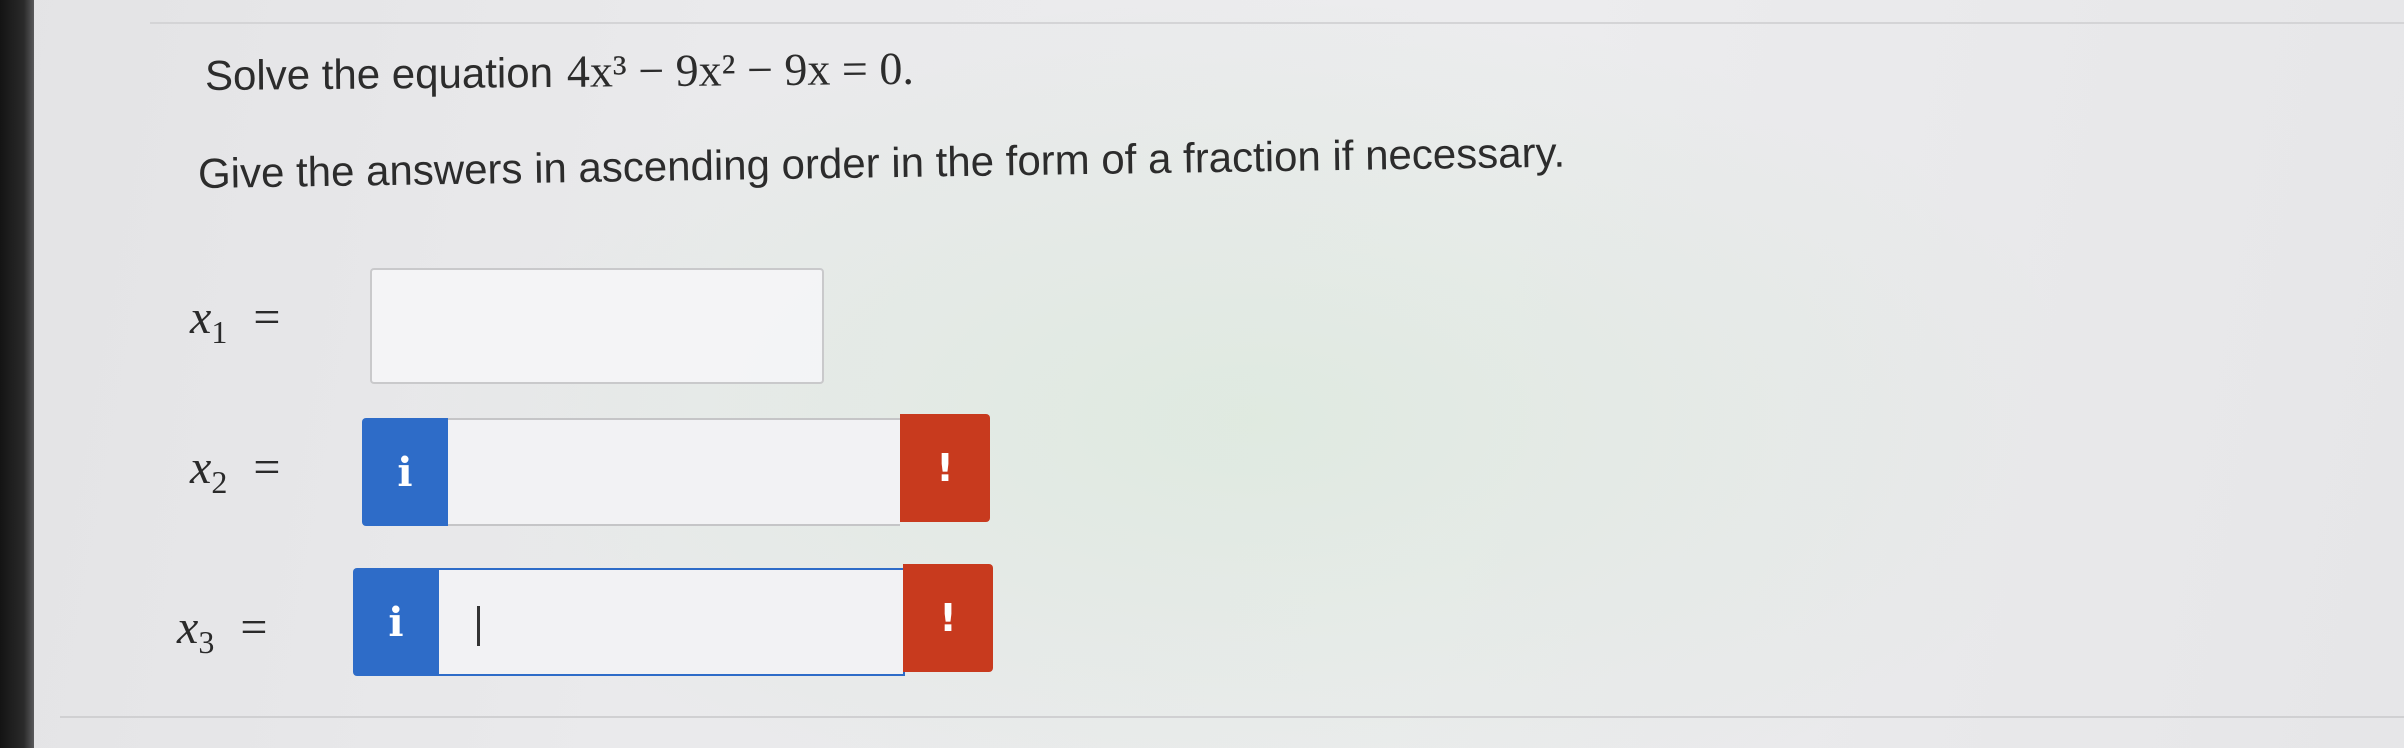 The image size is (2404, 748). I want to click on variable-subscript: 3, so click(206, 642).